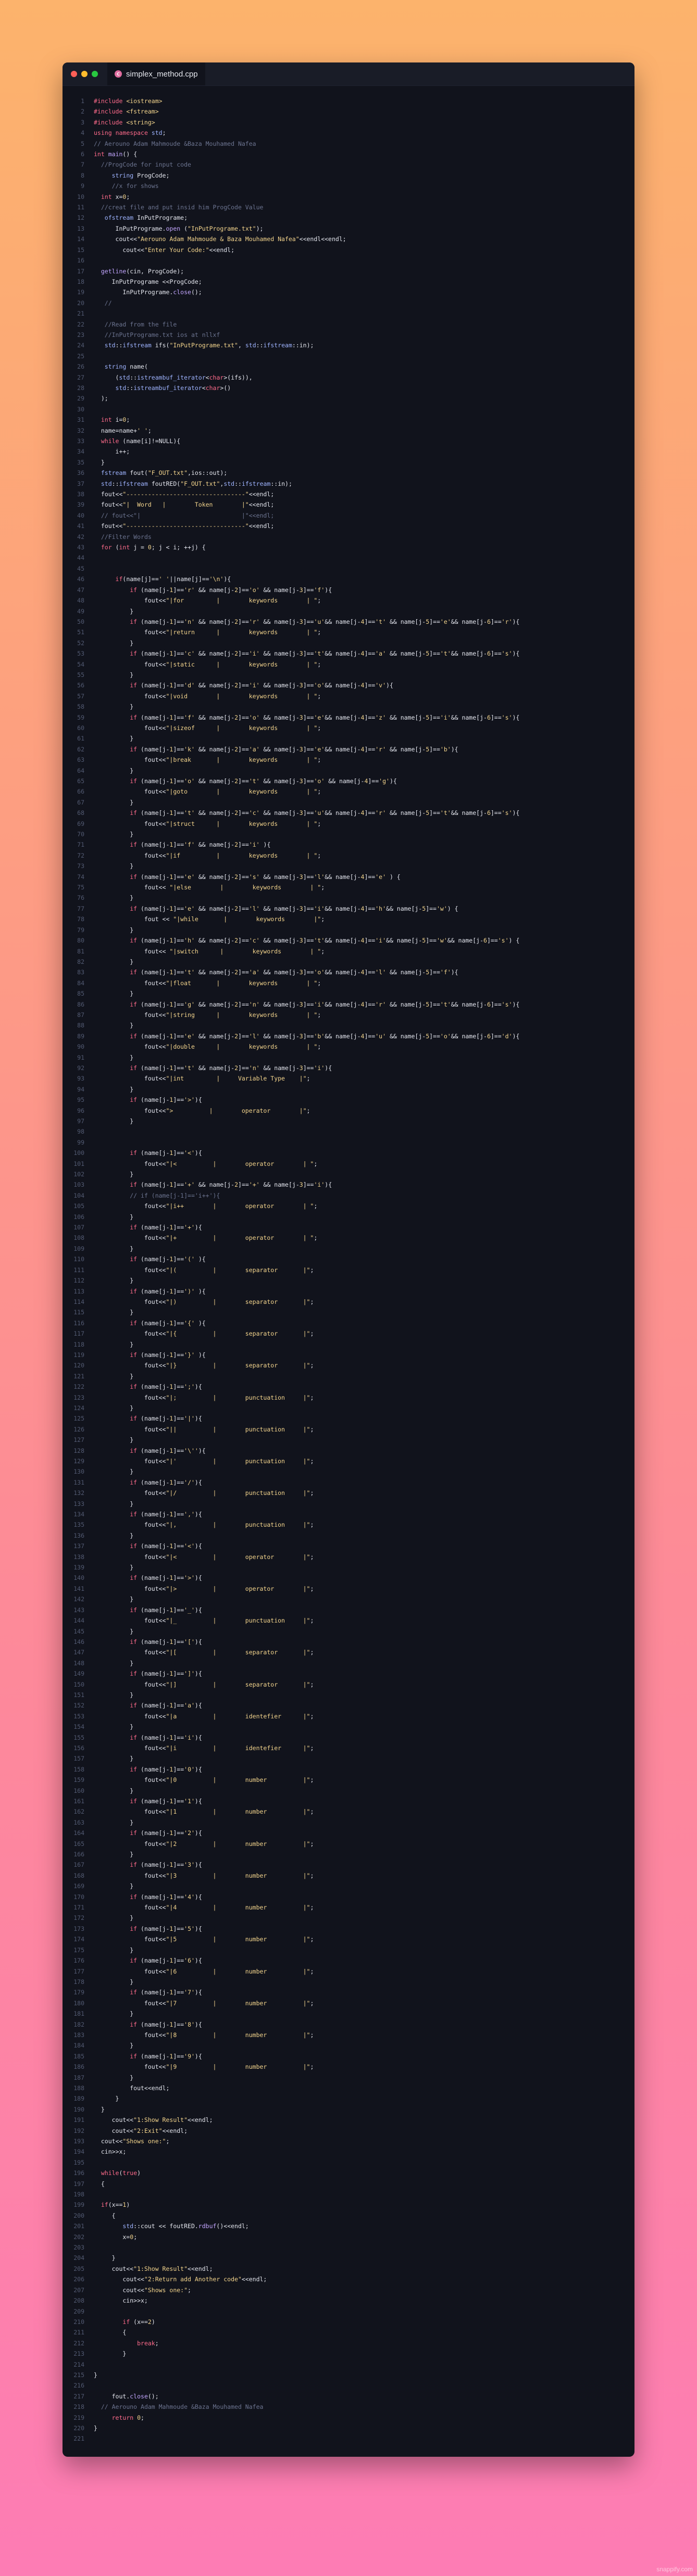 The image size is (697, 2576). What do you see at coordinates (348, 1684) in the screenshot?
I see `code-line: 150 fout<<"|] | separator |";` at bounding box center [348, 1684].